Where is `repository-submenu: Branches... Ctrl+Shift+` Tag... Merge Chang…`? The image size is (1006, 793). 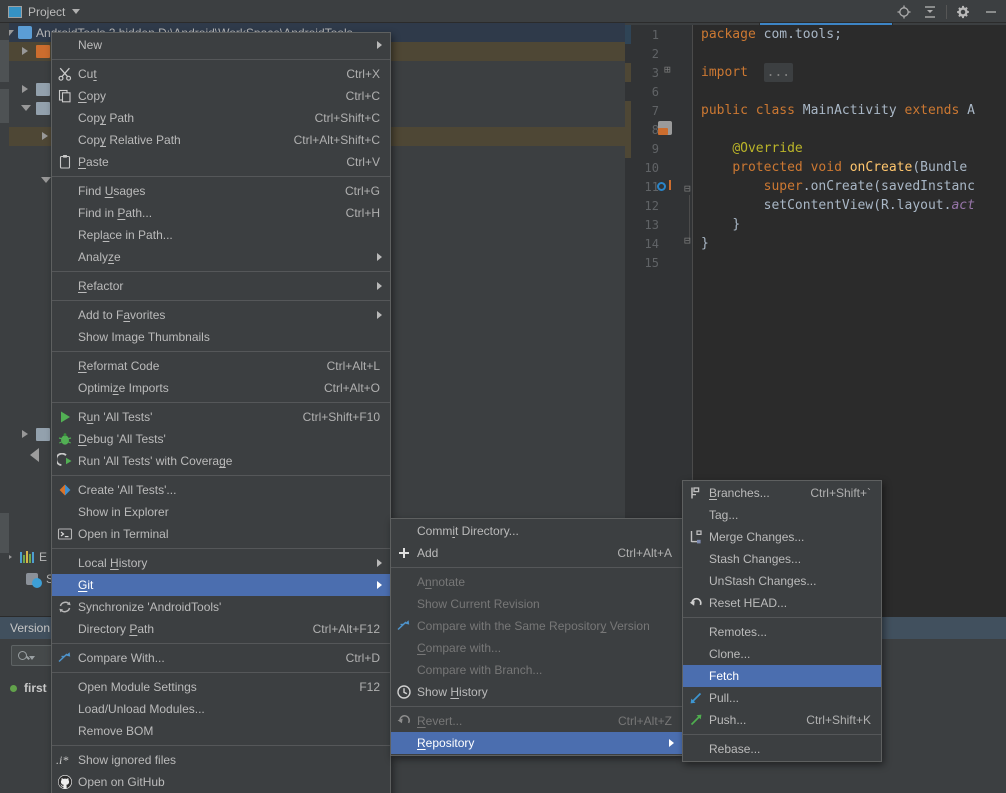
repository-submenu: Branches... Ctrl+Shift+` Tag... Merge Chang… is located at coordinates (782, 621).